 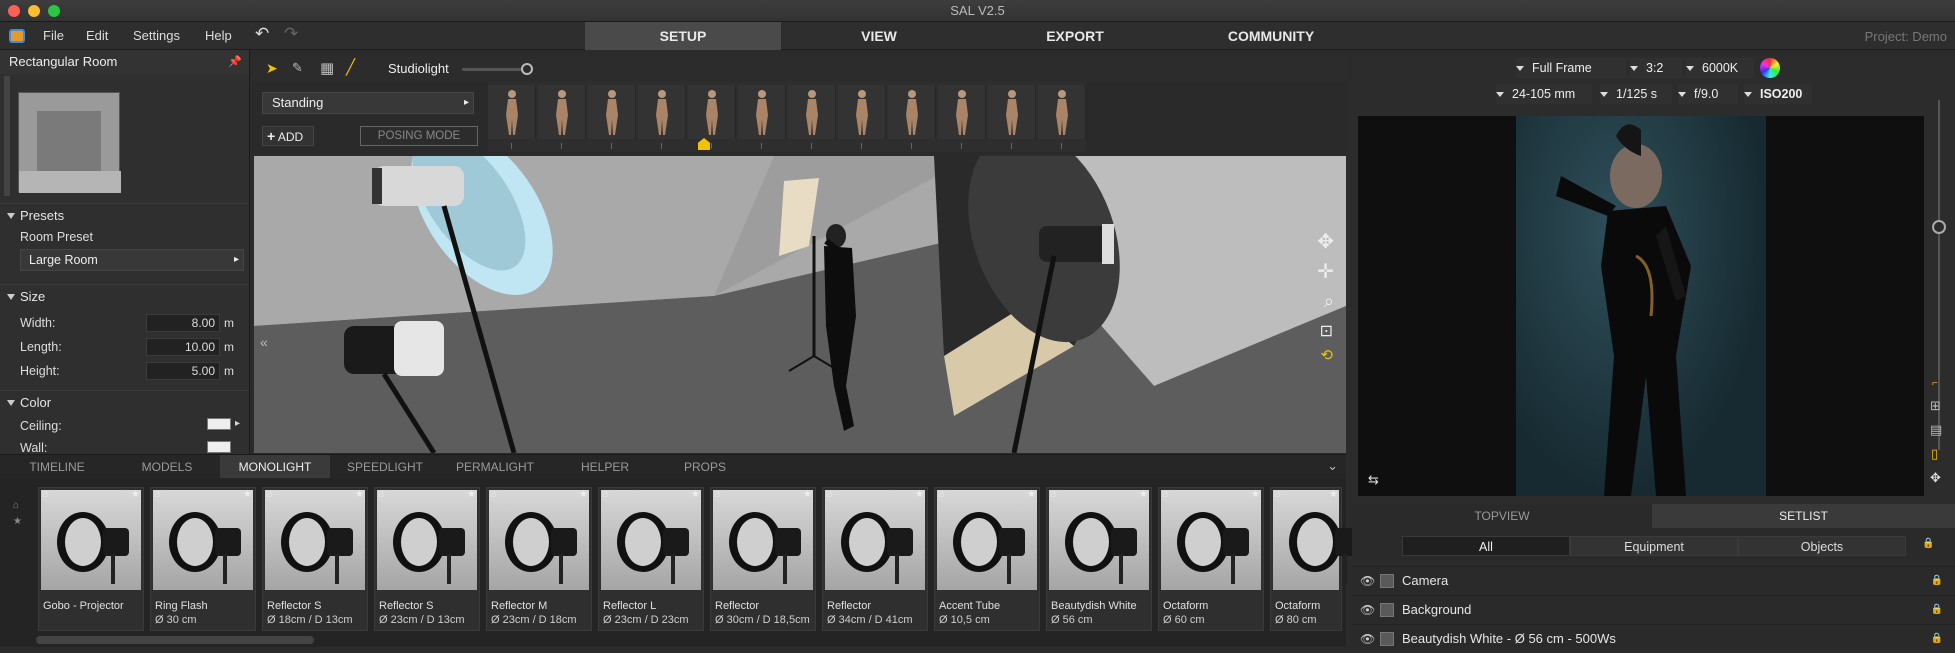 What do you see at coordinates (1544, 94) in the screenshot?
I see `lens-dropdown: 24-105 mm` at bounding box center [1544, 94].